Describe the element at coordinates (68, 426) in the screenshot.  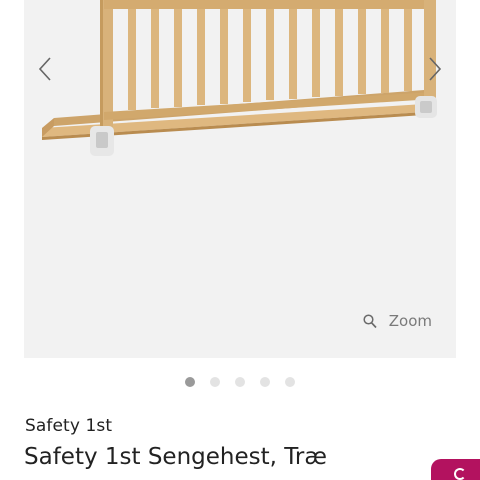
I see `product-brand: Safety 1st` at that location.